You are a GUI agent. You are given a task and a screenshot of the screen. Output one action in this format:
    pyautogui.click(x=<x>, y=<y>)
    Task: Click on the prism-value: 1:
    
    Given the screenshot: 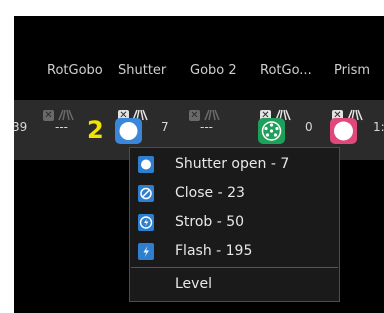 What is the action you would take?
    pyautogui.click(x=378, y=127)
    